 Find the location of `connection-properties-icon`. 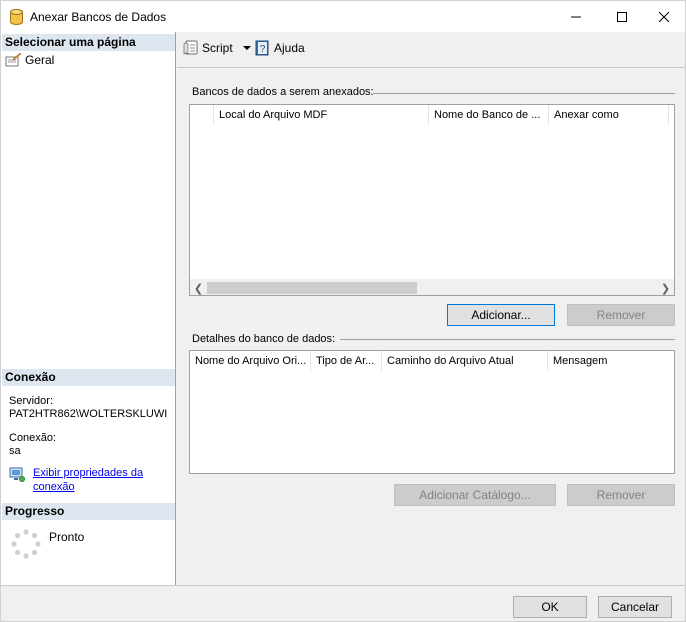

connection-properties-icon is located at coordinates (17, 474).